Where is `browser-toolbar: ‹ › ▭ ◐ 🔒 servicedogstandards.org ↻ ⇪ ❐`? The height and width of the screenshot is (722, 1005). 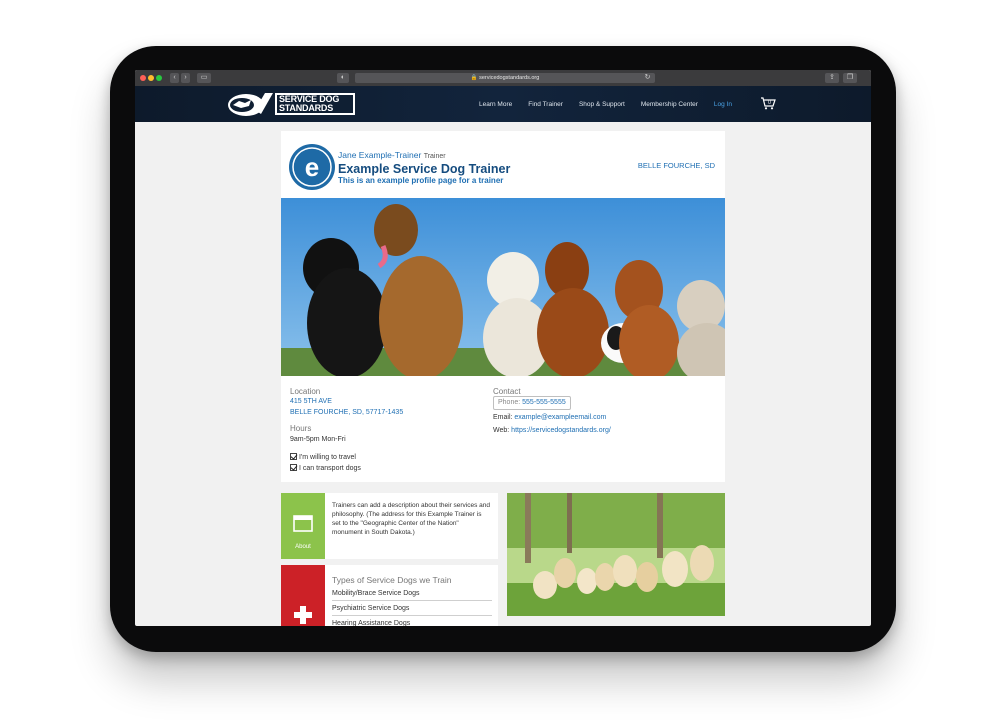
browser-toolbar: ‹ › ▭ ◐ 🔒 servicedogstandards.org ↻ ⇪ ❐ is located at coordinates (503, 78).